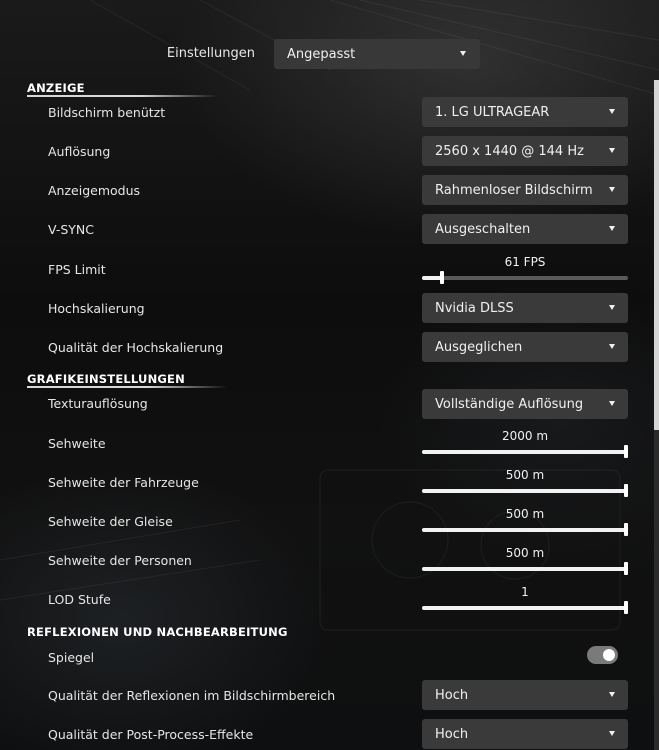 The image size is (659, 750). I want to click on texture-resolution-dropdown: Vollständige Auflösung, so click(525, 404).